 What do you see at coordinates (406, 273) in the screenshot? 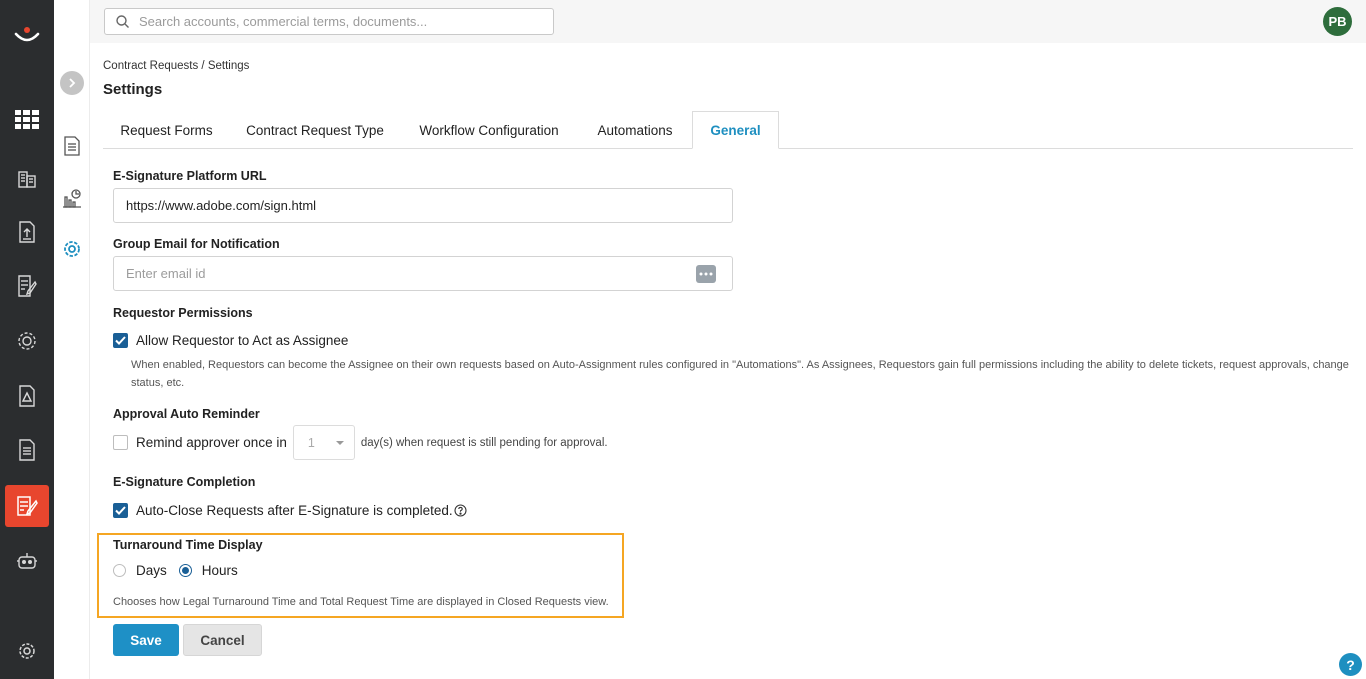
I see `group-email-input` at bounding box center [406, 273].